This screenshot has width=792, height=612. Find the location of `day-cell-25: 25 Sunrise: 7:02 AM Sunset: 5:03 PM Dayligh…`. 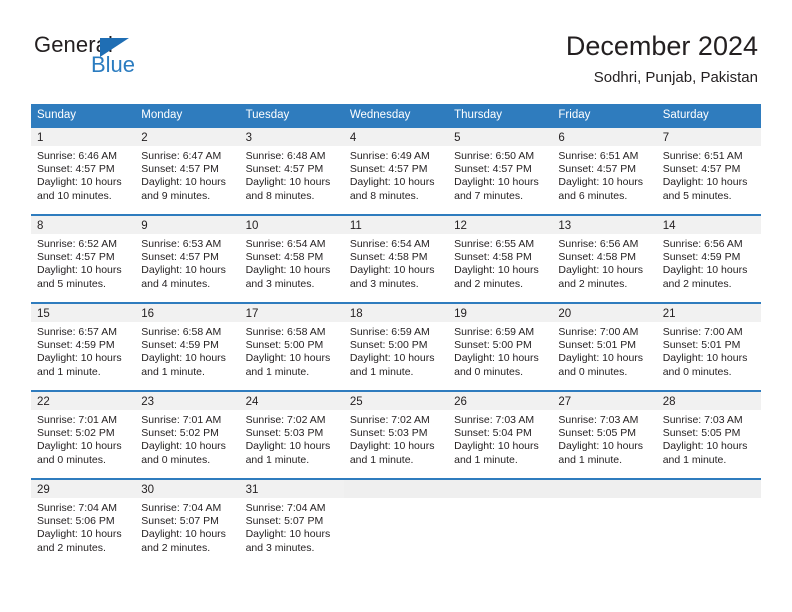

day-cell-25: 25 Sunrise: 7:02 AM Sunset: 5:03 PM Dayligh… is located at coordinates (396, 435).